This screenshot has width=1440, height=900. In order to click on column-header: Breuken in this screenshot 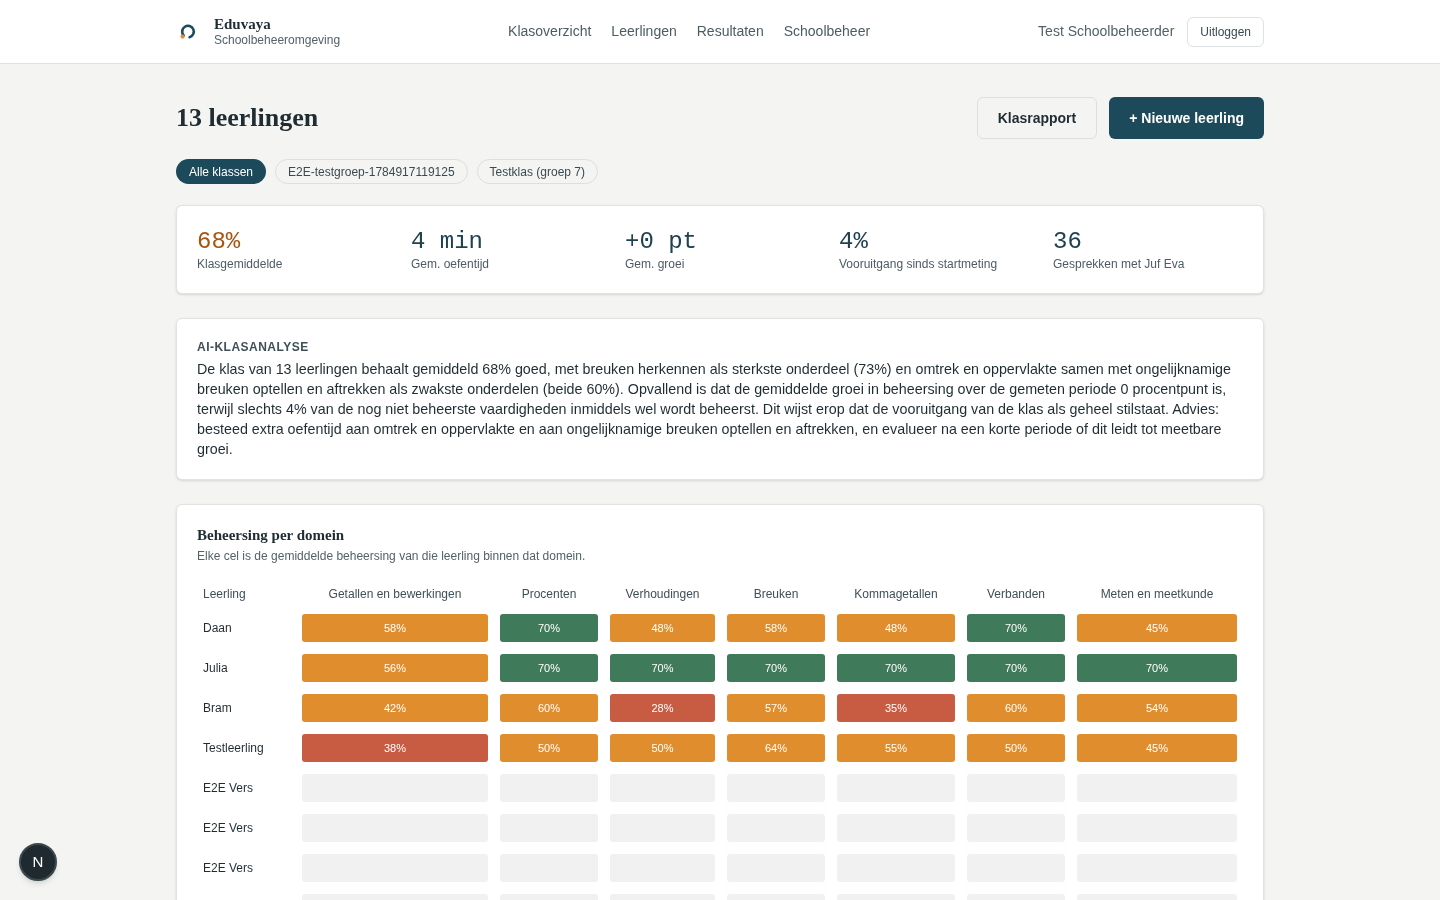, I will do `click(776, 594)`.